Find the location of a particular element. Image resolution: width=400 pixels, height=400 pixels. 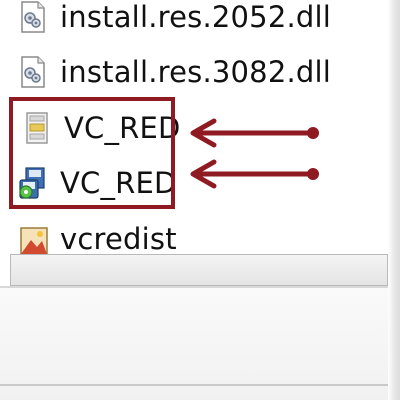

file-name-label: install.res.2052.dll is located at coordinates (196, 17).